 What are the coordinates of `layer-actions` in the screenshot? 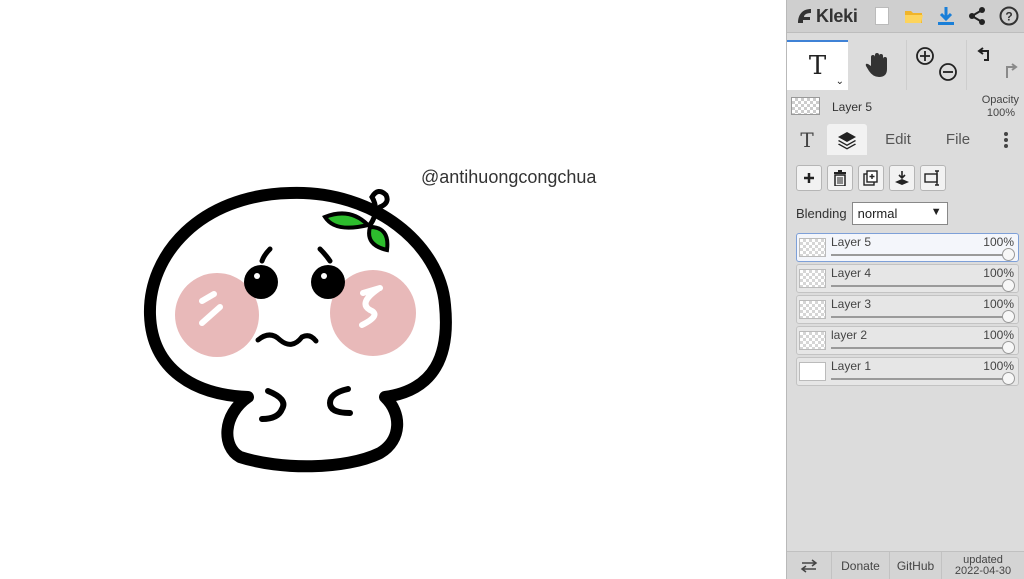 It's located at (873, 178).